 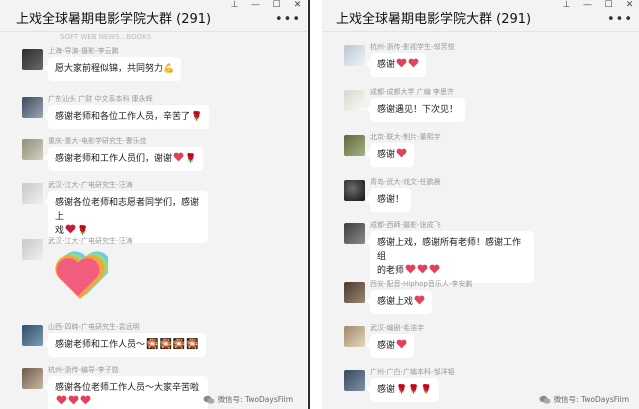 I want to click on chat-title: 上戏全球暑期电影学院大群 (291), so click(x=434, y=19).